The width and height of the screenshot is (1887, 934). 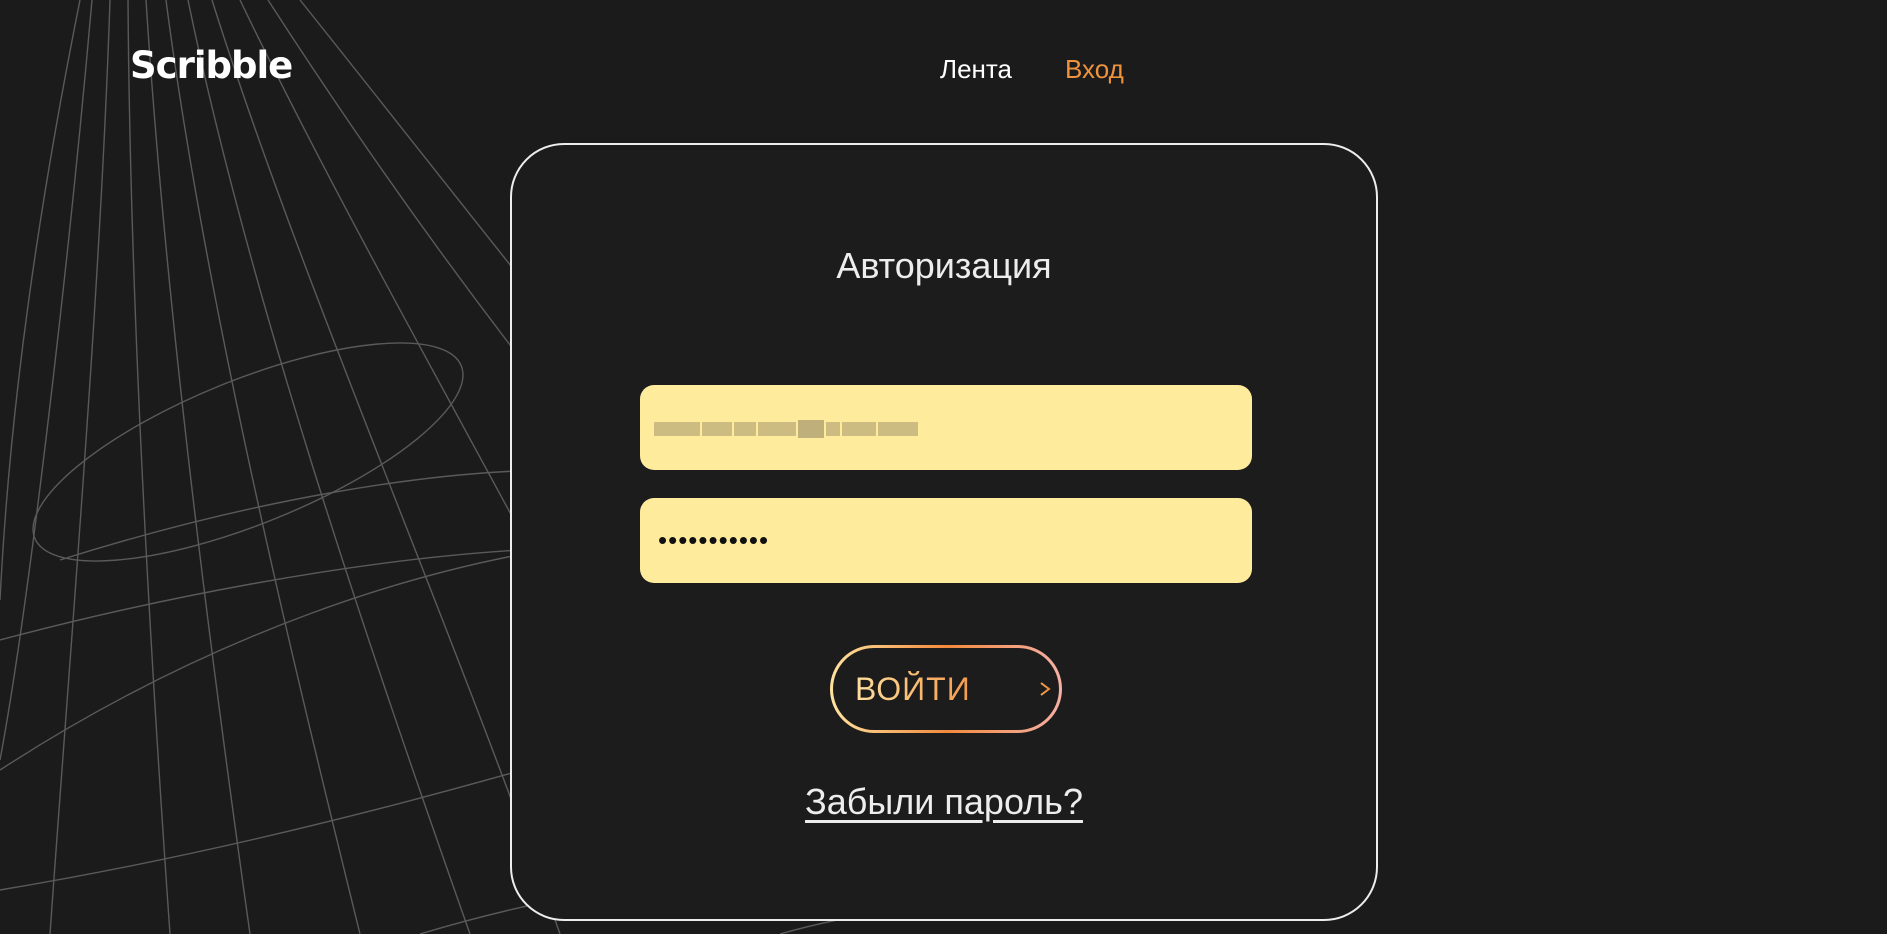 What do you see at coordinates (976, 69) in the screenshot?
I see `nav-link-feed: Лента` at bounding box center [976, 69].